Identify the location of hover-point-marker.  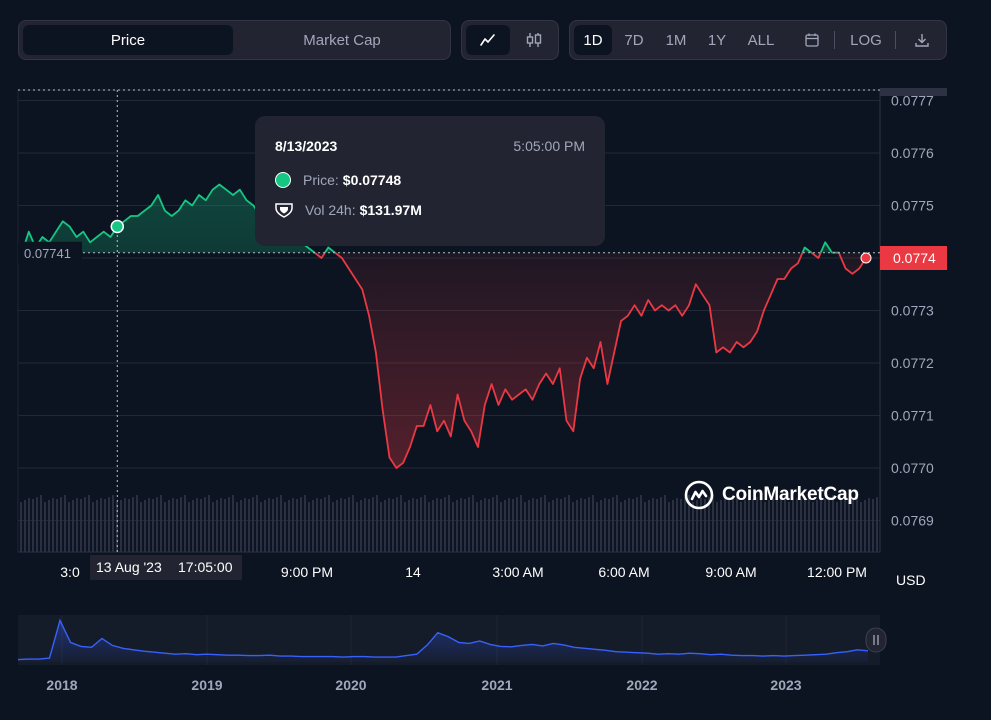
(117, 226).